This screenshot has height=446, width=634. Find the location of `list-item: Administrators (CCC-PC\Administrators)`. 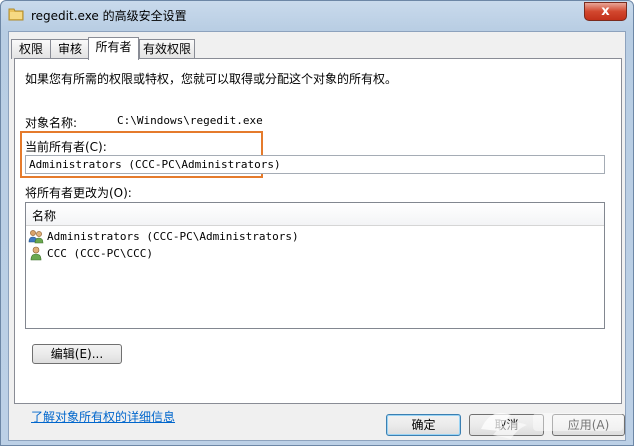

list-item: Administrators (CCC-PC\Administrators) is located at coordinates (178, 236).